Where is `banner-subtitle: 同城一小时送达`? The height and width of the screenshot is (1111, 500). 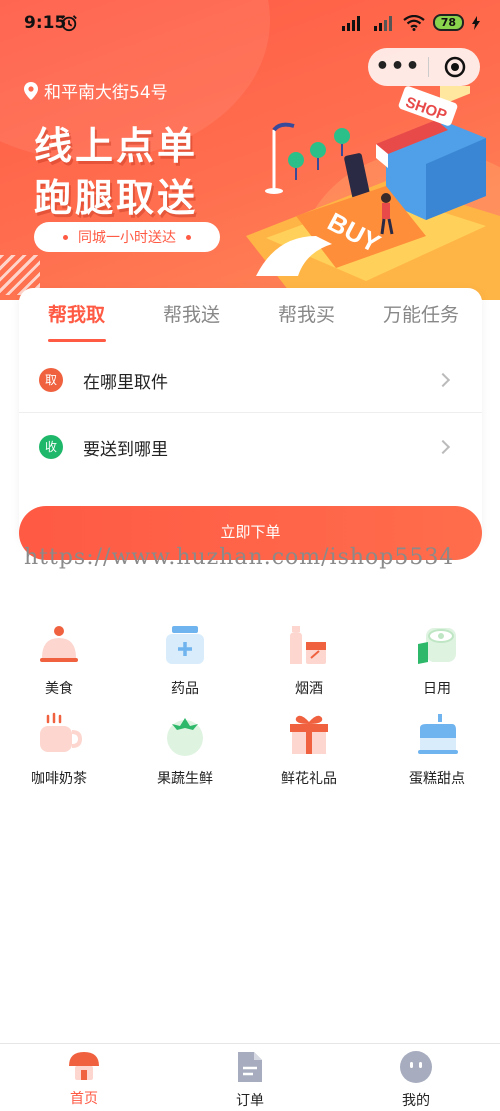 banner-subtitle: 同城一小时送达 is located at coordinates (127, 238).